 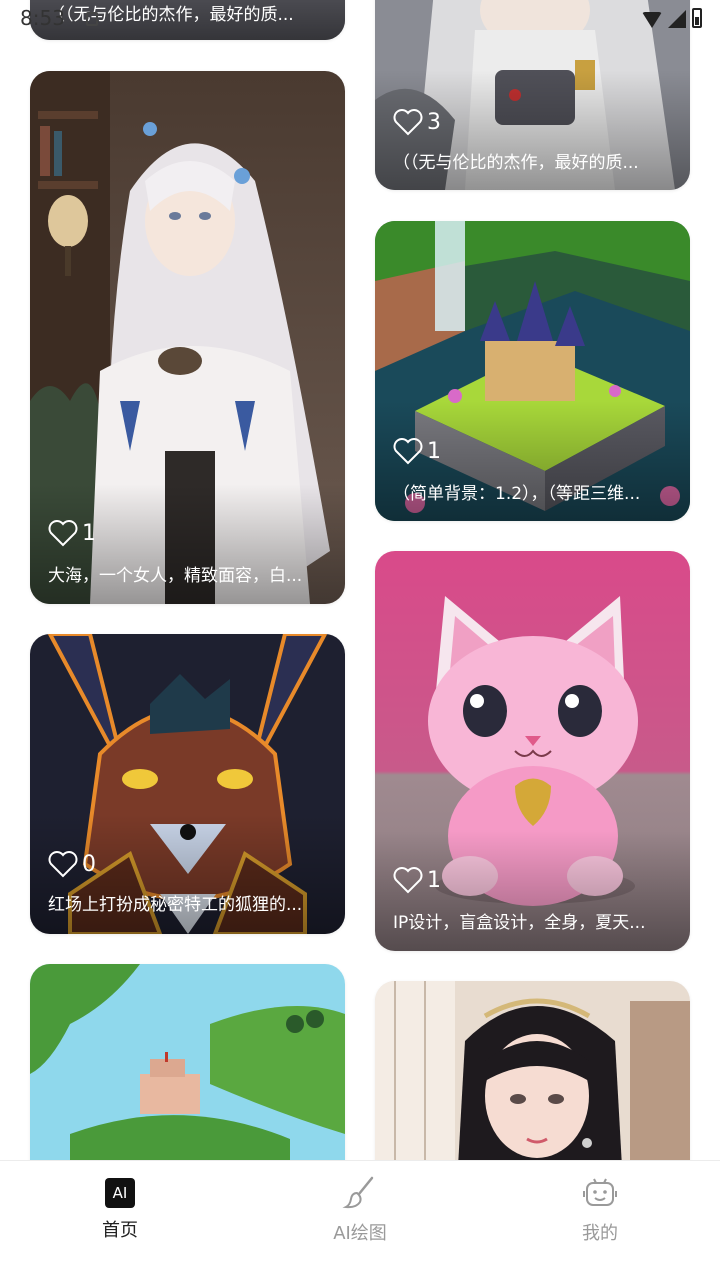 I want to click on signal-icon, so click(x=677, y=19).